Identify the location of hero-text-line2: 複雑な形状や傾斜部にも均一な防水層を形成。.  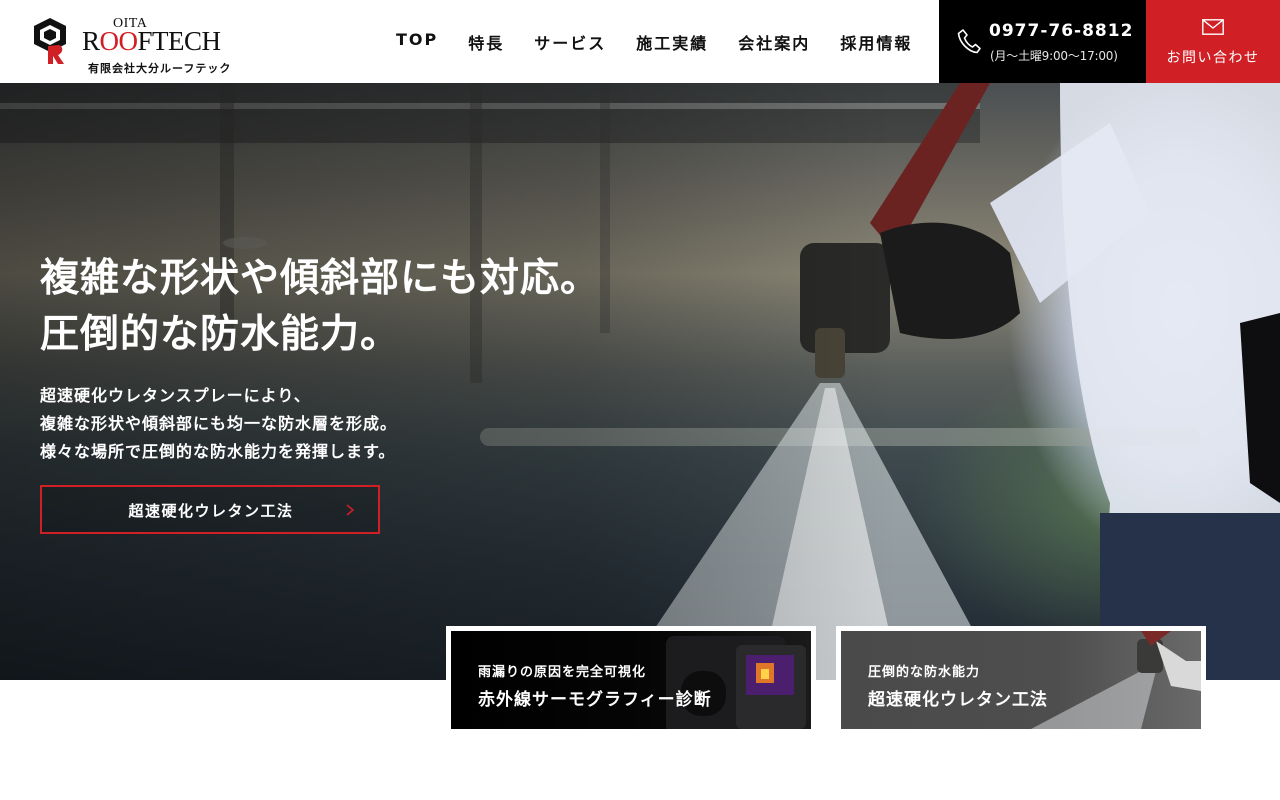
(219, 423).